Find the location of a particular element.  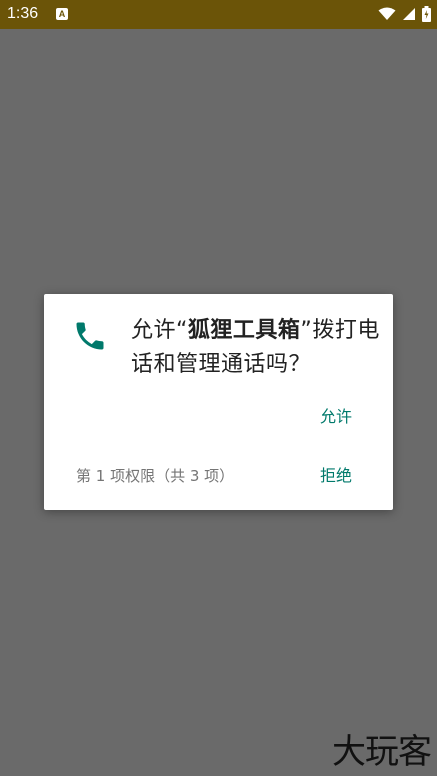

dialog-message: 允许“狐狸工具箱”拨打电话和管理通话吗？ is located at coordinates (256, 348).